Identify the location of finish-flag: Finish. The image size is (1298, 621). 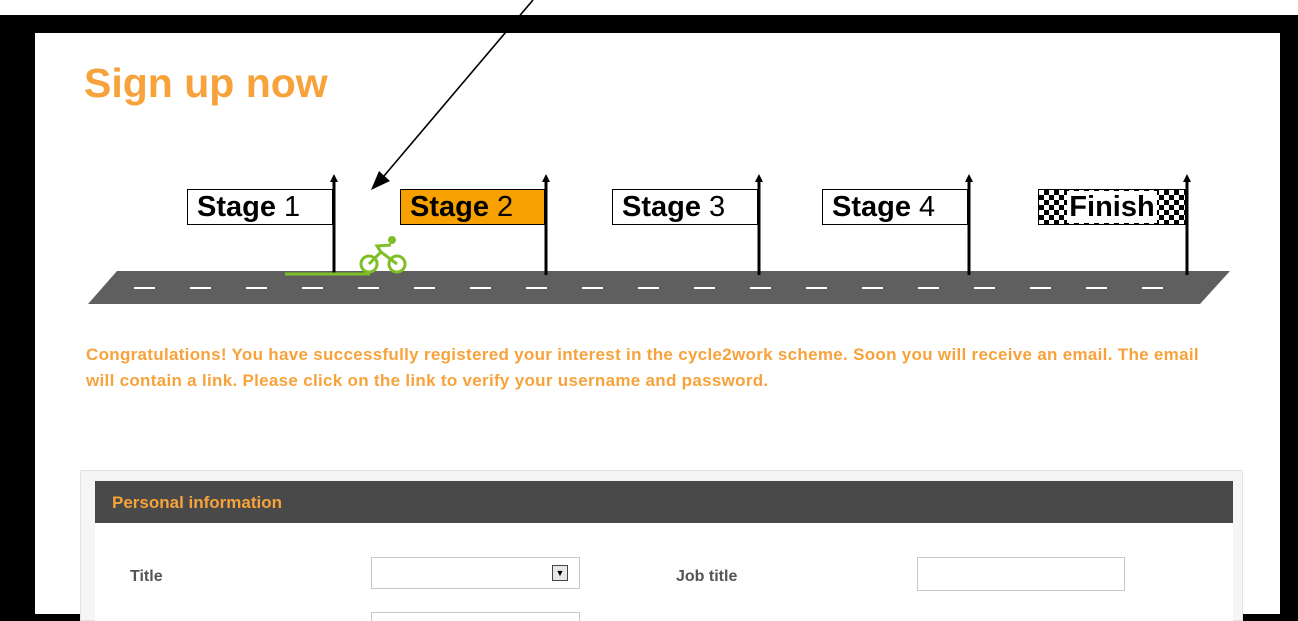
(1112, 207).